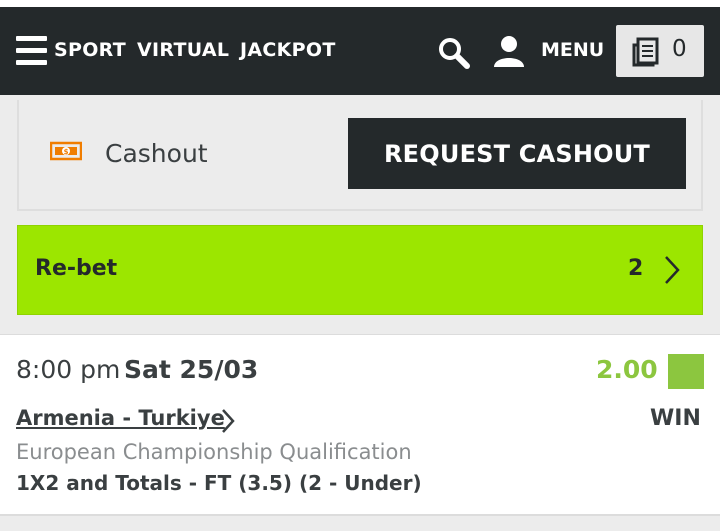 Image resolution: width=720 pixels, height=531 pixels. Describe the element at coordinates (572, 50) in the screenshot. I see `menu-button: MENU` at that location.